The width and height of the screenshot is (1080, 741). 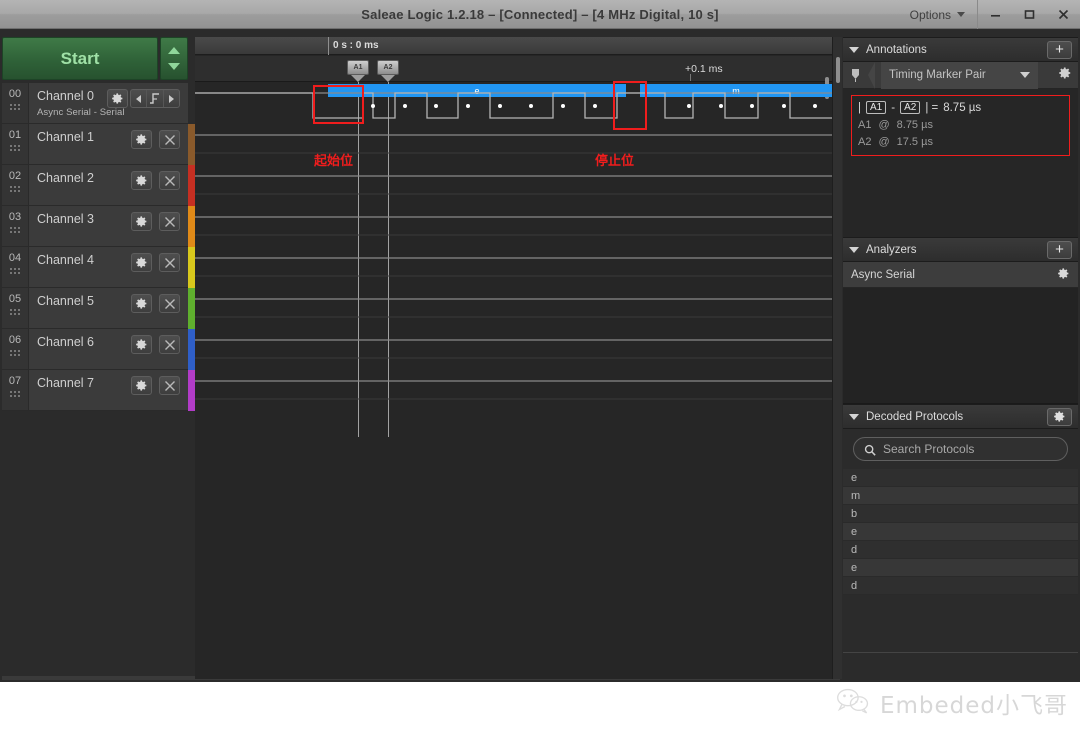 What do you see at coordinates (960, 514) in the screenshot?
I see `decoded-protocol-row: b` at bounding box center [960, 514].